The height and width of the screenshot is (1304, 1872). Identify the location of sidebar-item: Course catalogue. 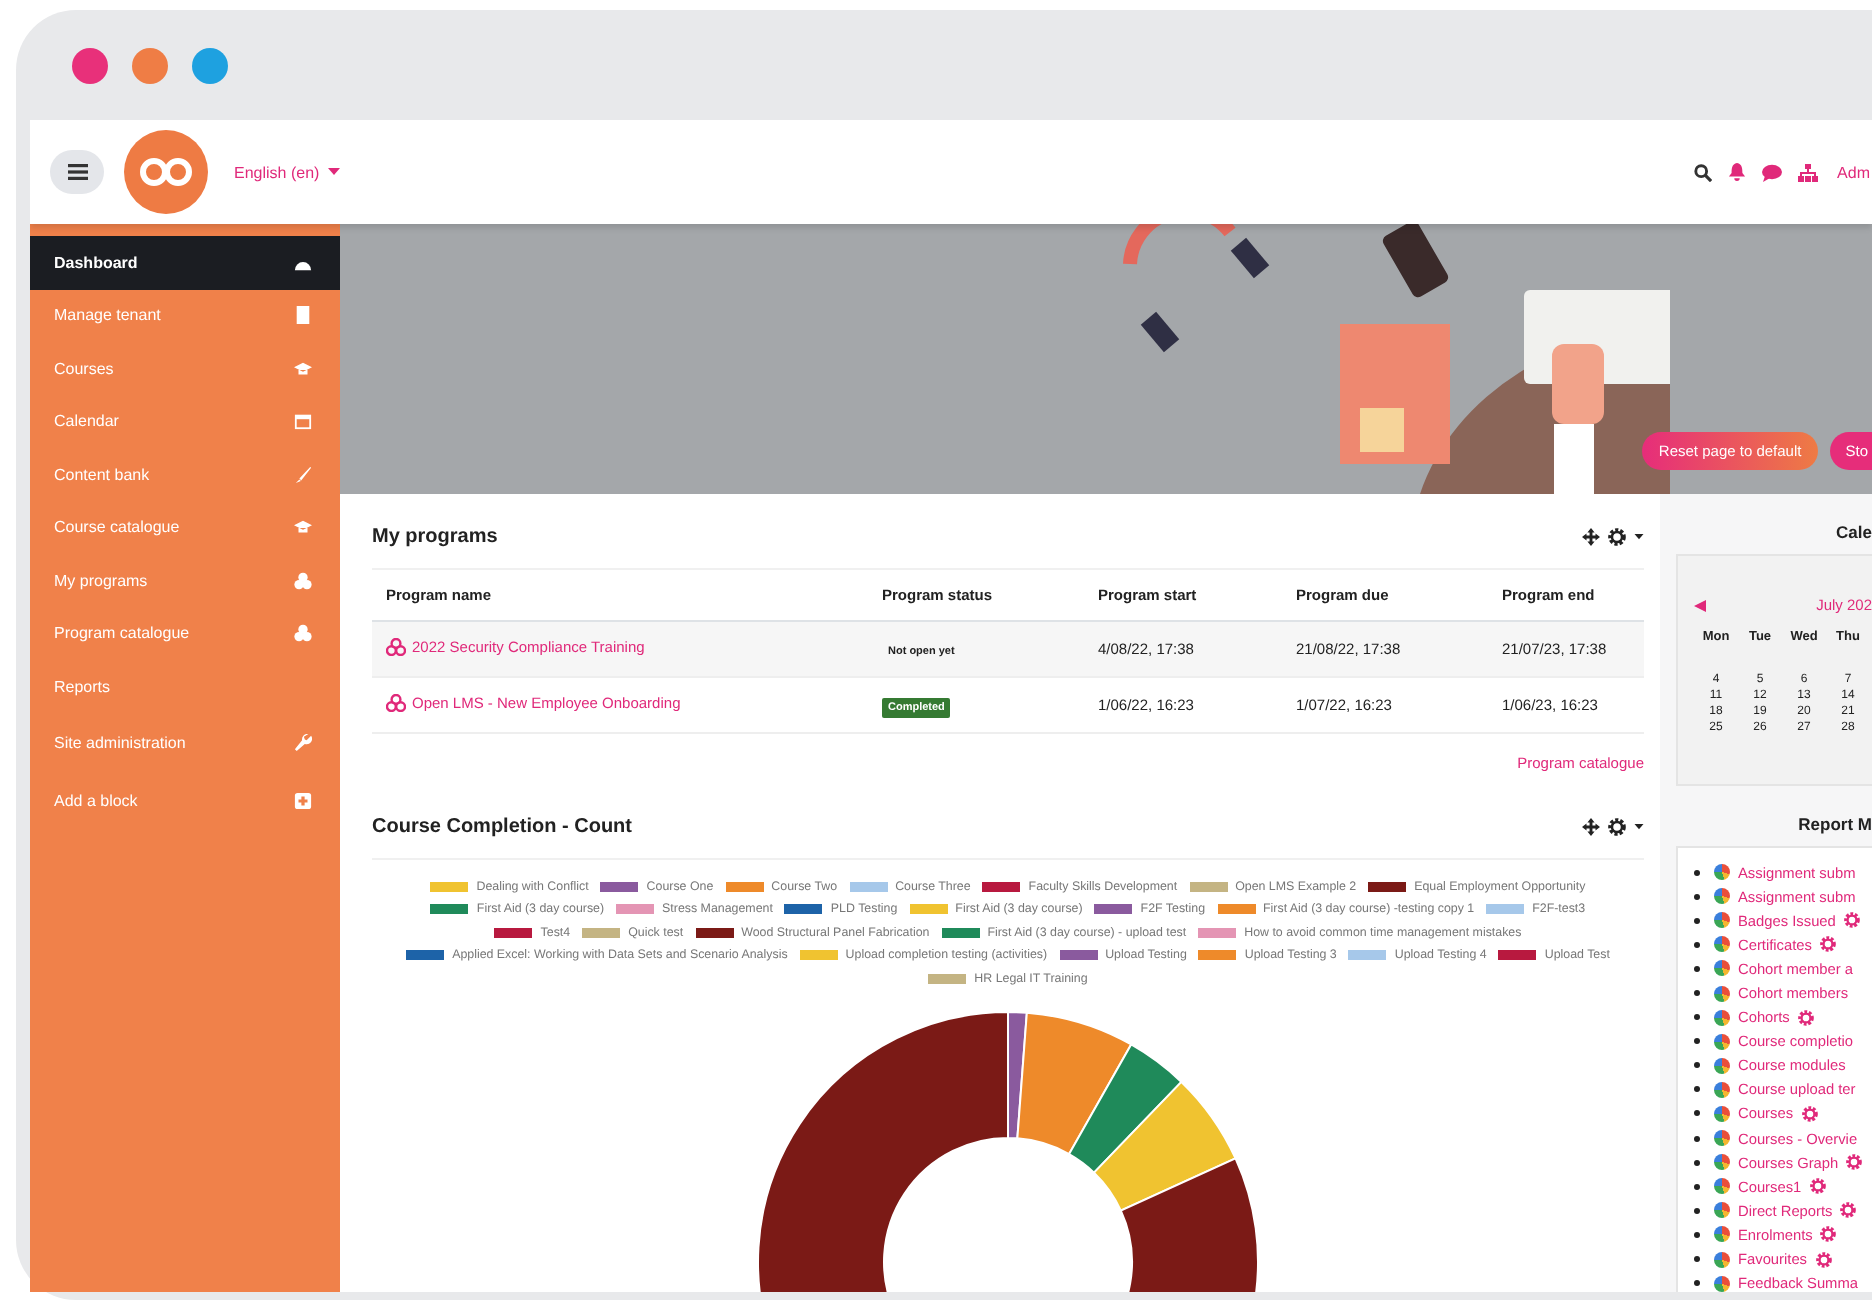
(185, 527).